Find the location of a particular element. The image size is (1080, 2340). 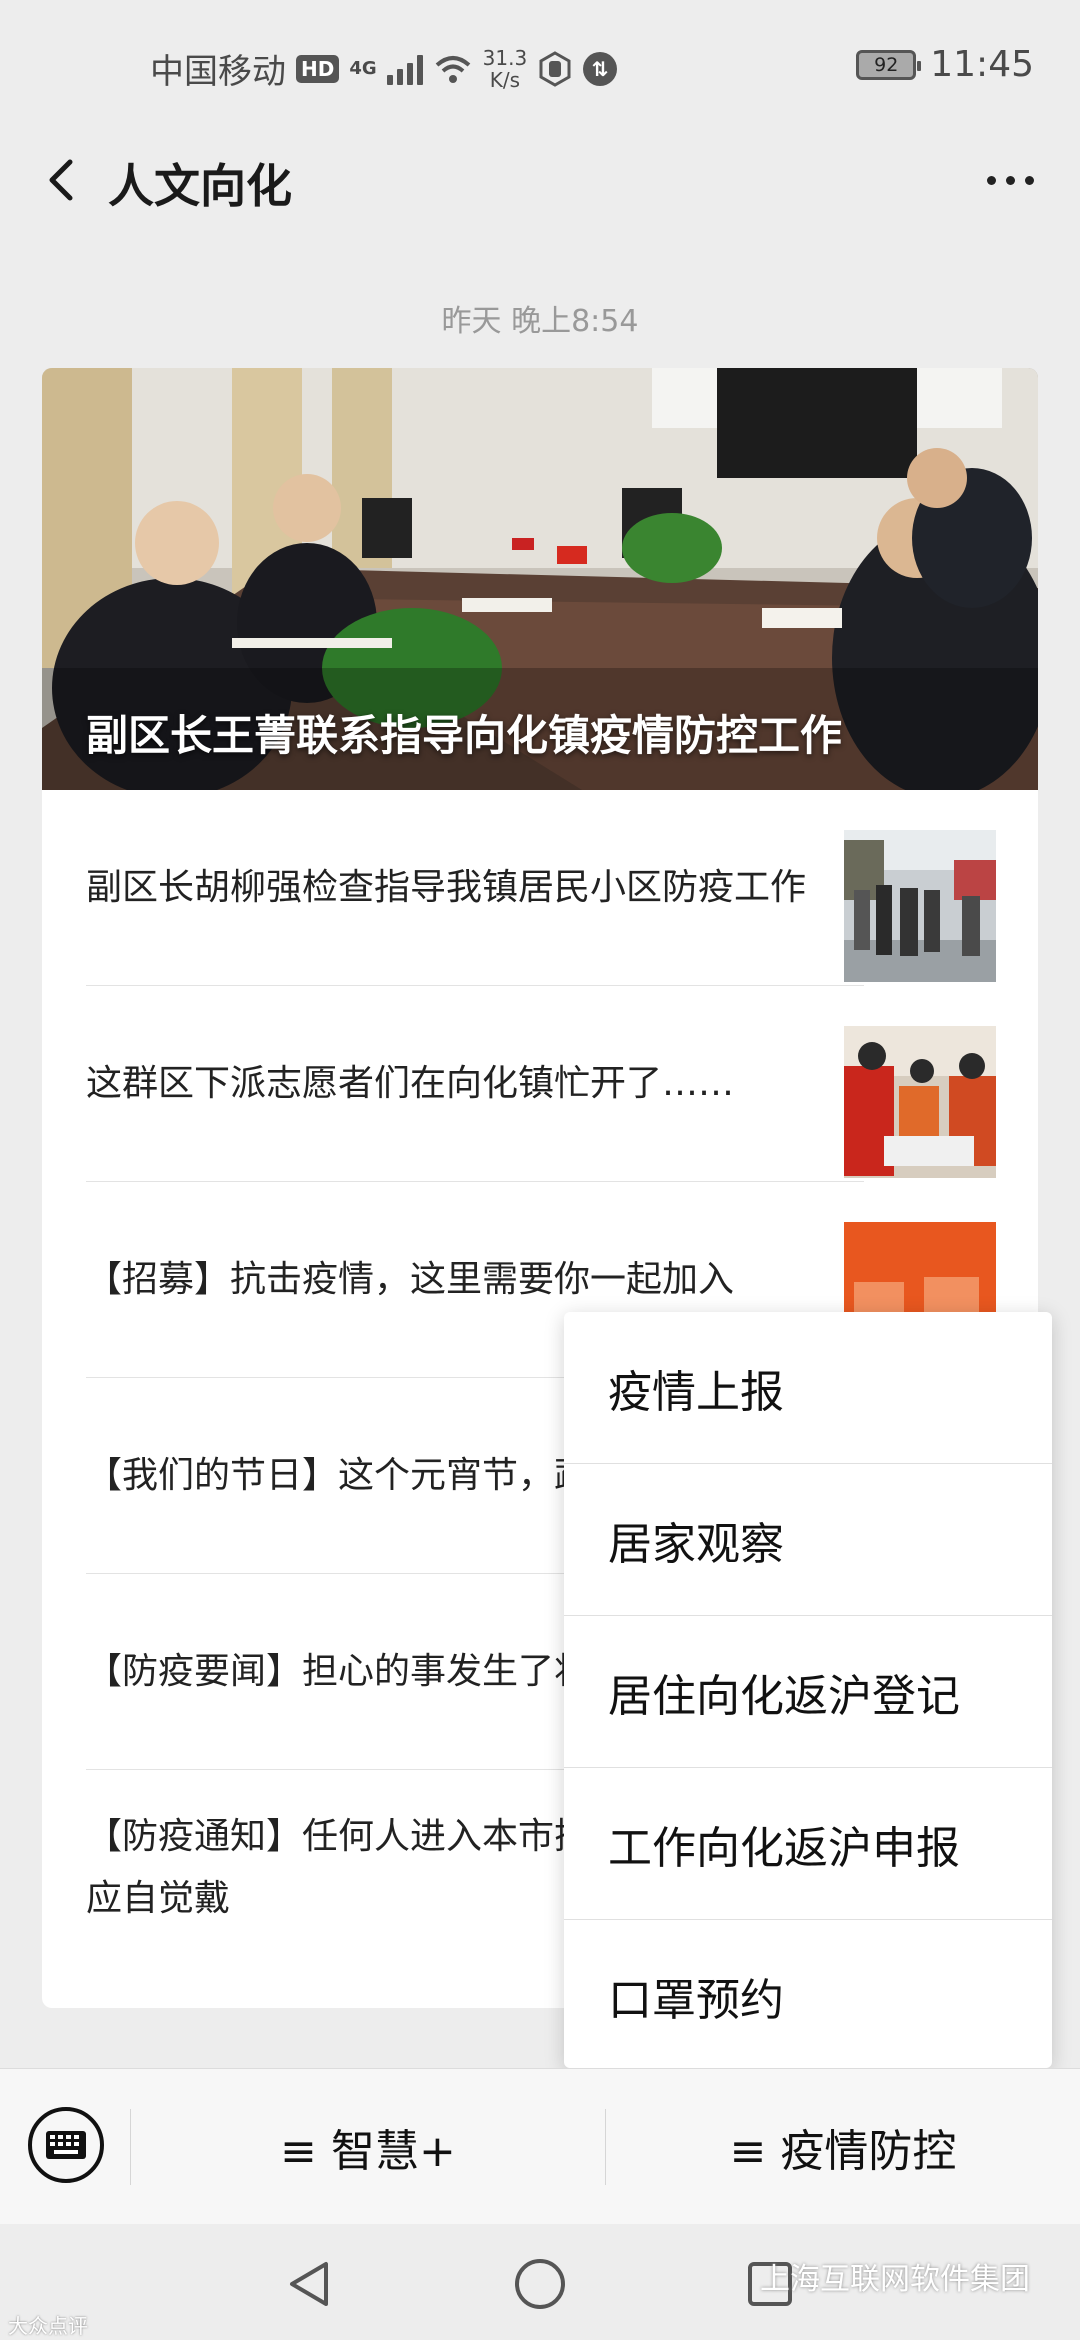

back-button is located at coordinates (64, 180).